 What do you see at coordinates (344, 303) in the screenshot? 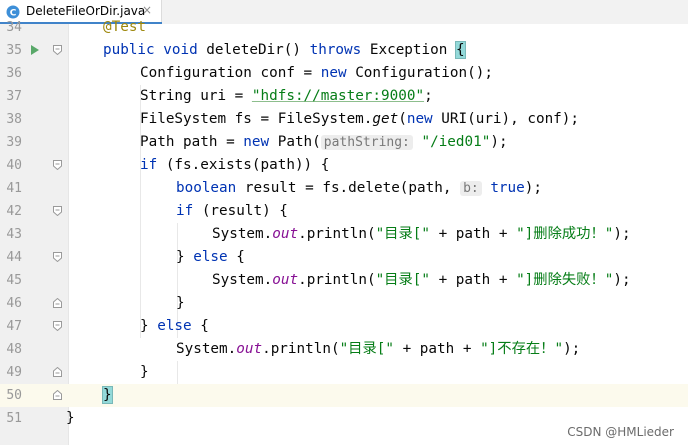
I see `code-line: 46 }` at bounding box center [344, 303].